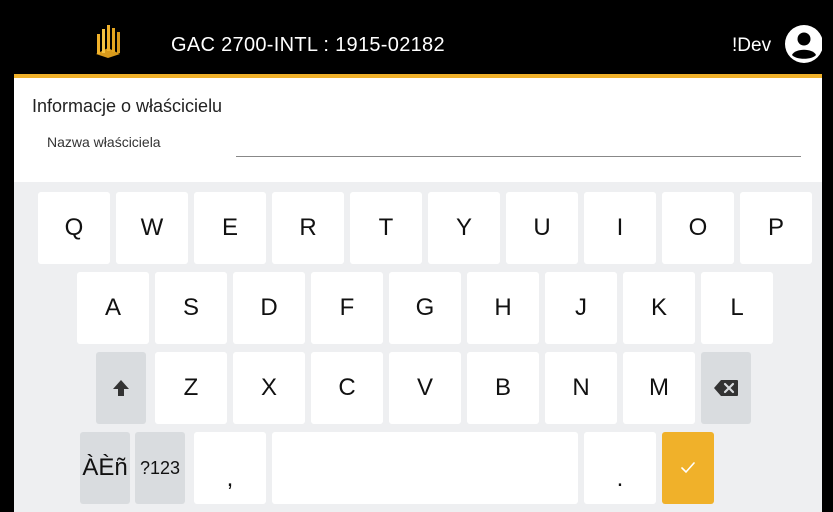 The height and width of the screenshot is (512, 833). Describe the element at coordinates (503, 308) in the screenshot. I see `key-h: H` at that location.